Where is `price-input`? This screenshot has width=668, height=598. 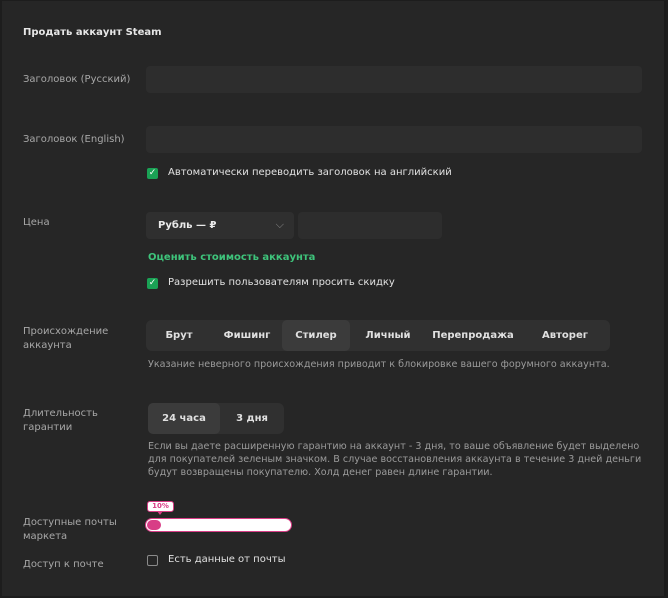 price-input is located at coordinates (370, 225).